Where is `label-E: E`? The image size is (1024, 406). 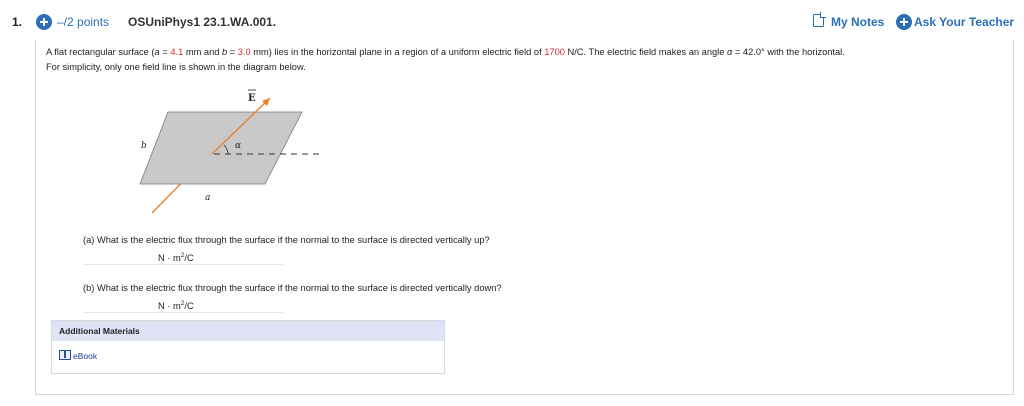 label-E: E is located at coordinates (252, 98).